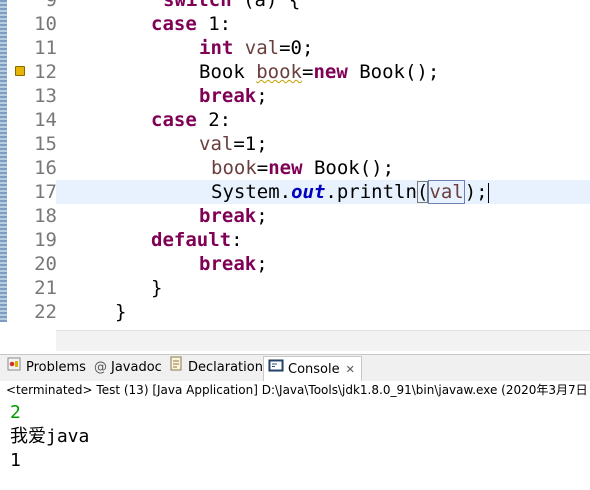 The image size is (590, 490). What do you see at coordinates (45, 240) in the screenshot?
I see `line-number: 19` at bounding box center [45, 240].